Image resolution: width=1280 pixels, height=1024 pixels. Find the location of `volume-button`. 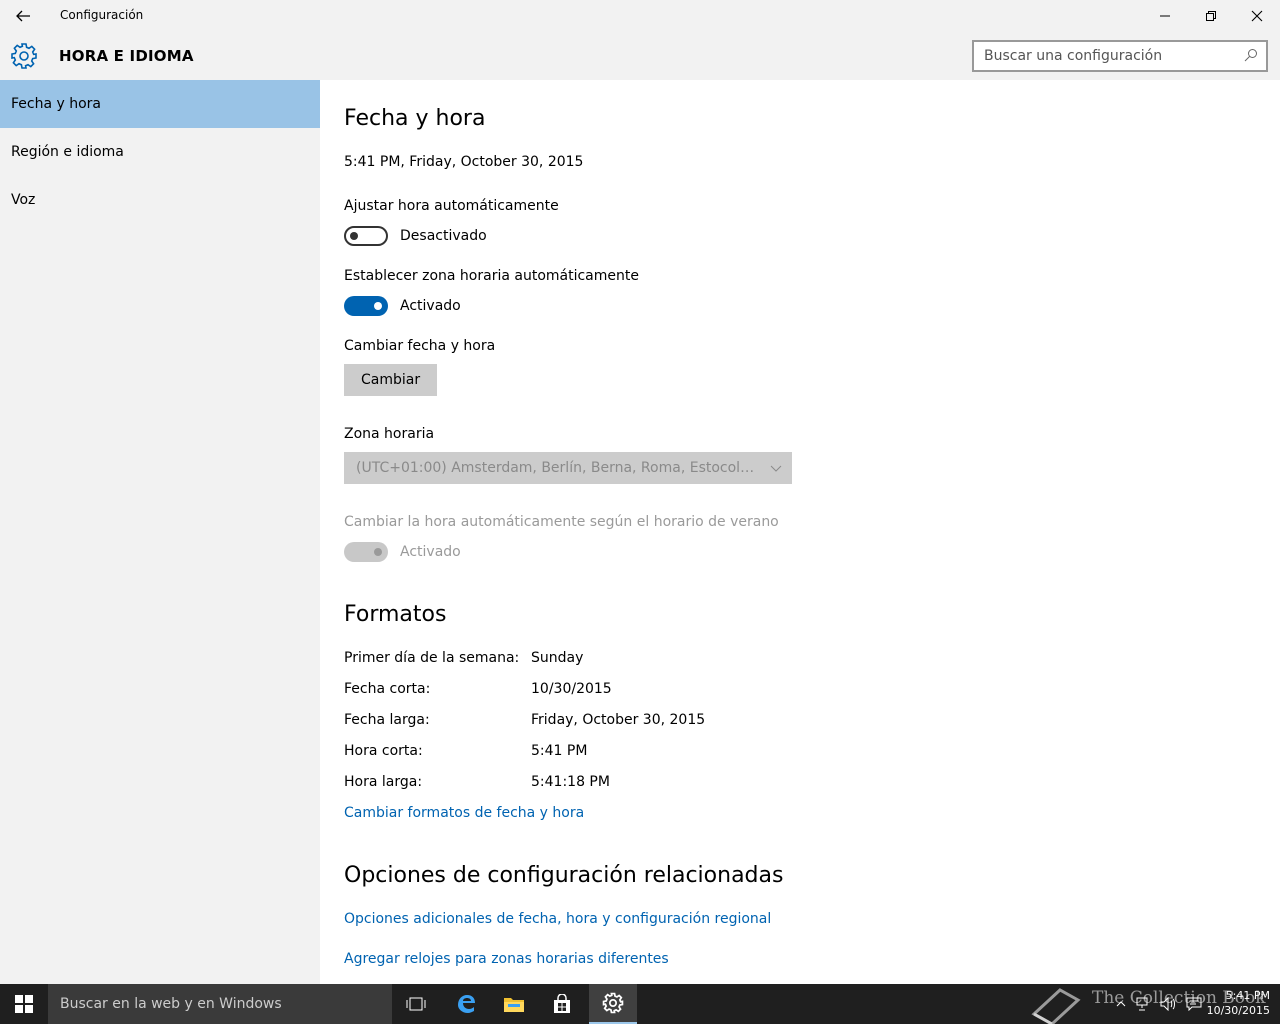

volume-button is located at coordinates (1169, 1004).